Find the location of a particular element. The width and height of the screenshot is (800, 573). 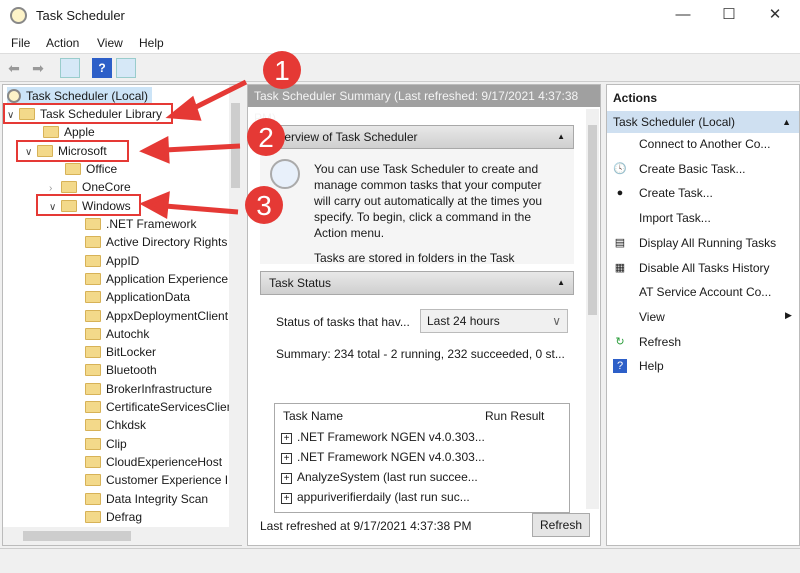

arrow-1-head is located at coordinates (183, 108).